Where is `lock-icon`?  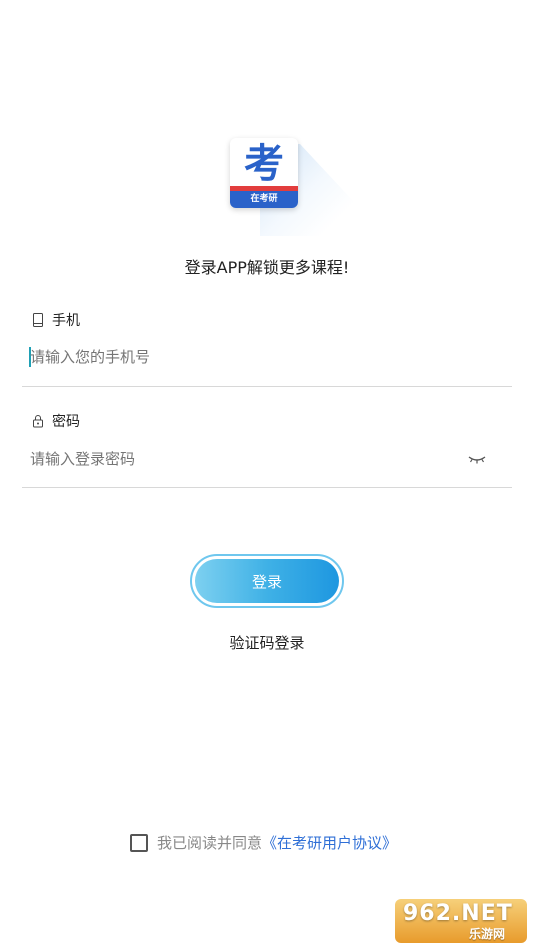 lock-icon is located at coordinates (38, 421).